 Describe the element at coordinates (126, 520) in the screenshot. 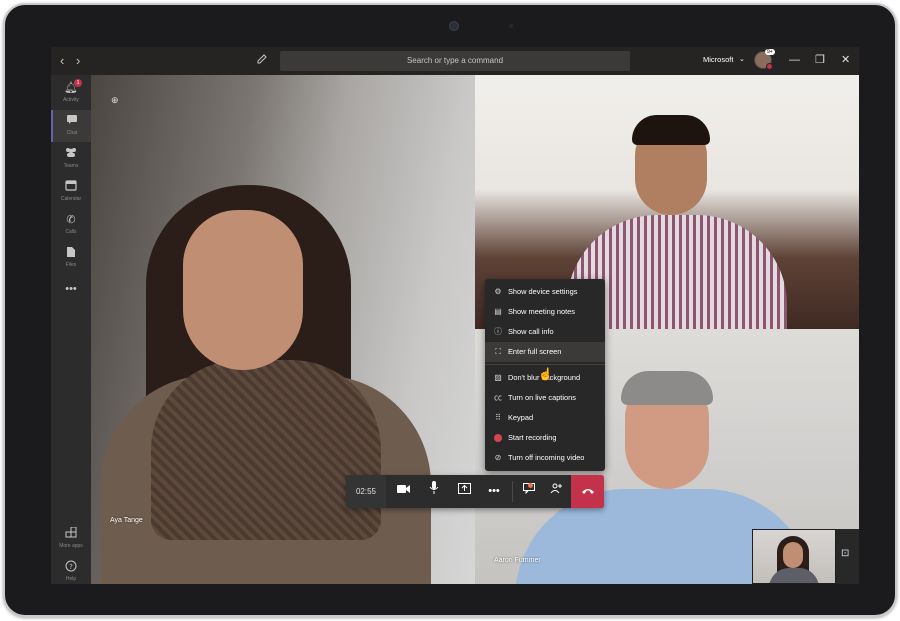

I see `participant-name: Aya Tange` at that location.